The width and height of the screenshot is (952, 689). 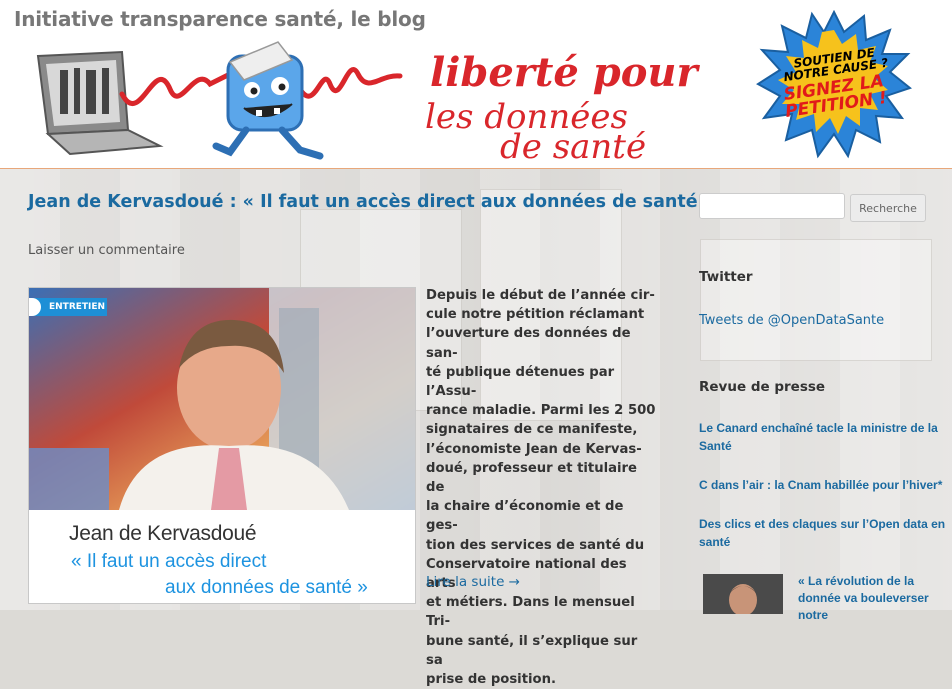 What do you see at coordinates (473, 582) in the screenshot?
I see `read-more-link: Lire la suite →` at bounding box center [473, 582].